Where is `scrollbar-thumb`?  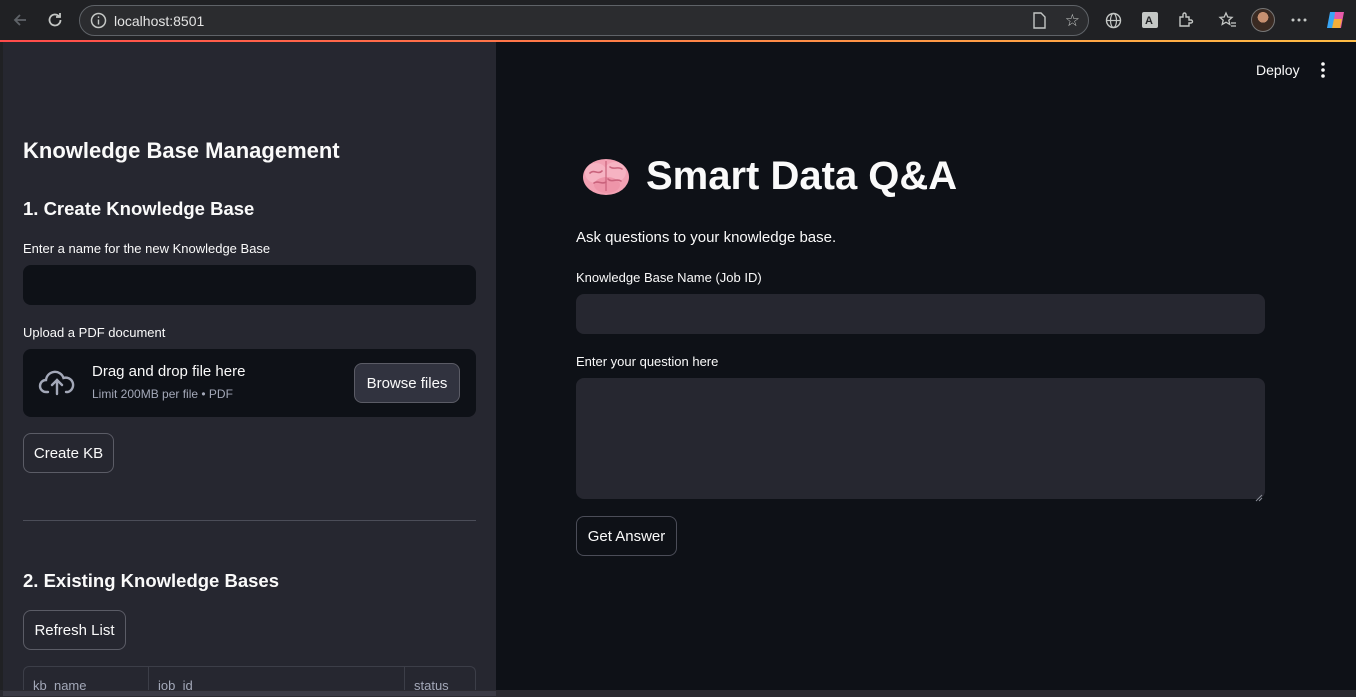
scrollbar-thumb is located at coordinates (249, 693).